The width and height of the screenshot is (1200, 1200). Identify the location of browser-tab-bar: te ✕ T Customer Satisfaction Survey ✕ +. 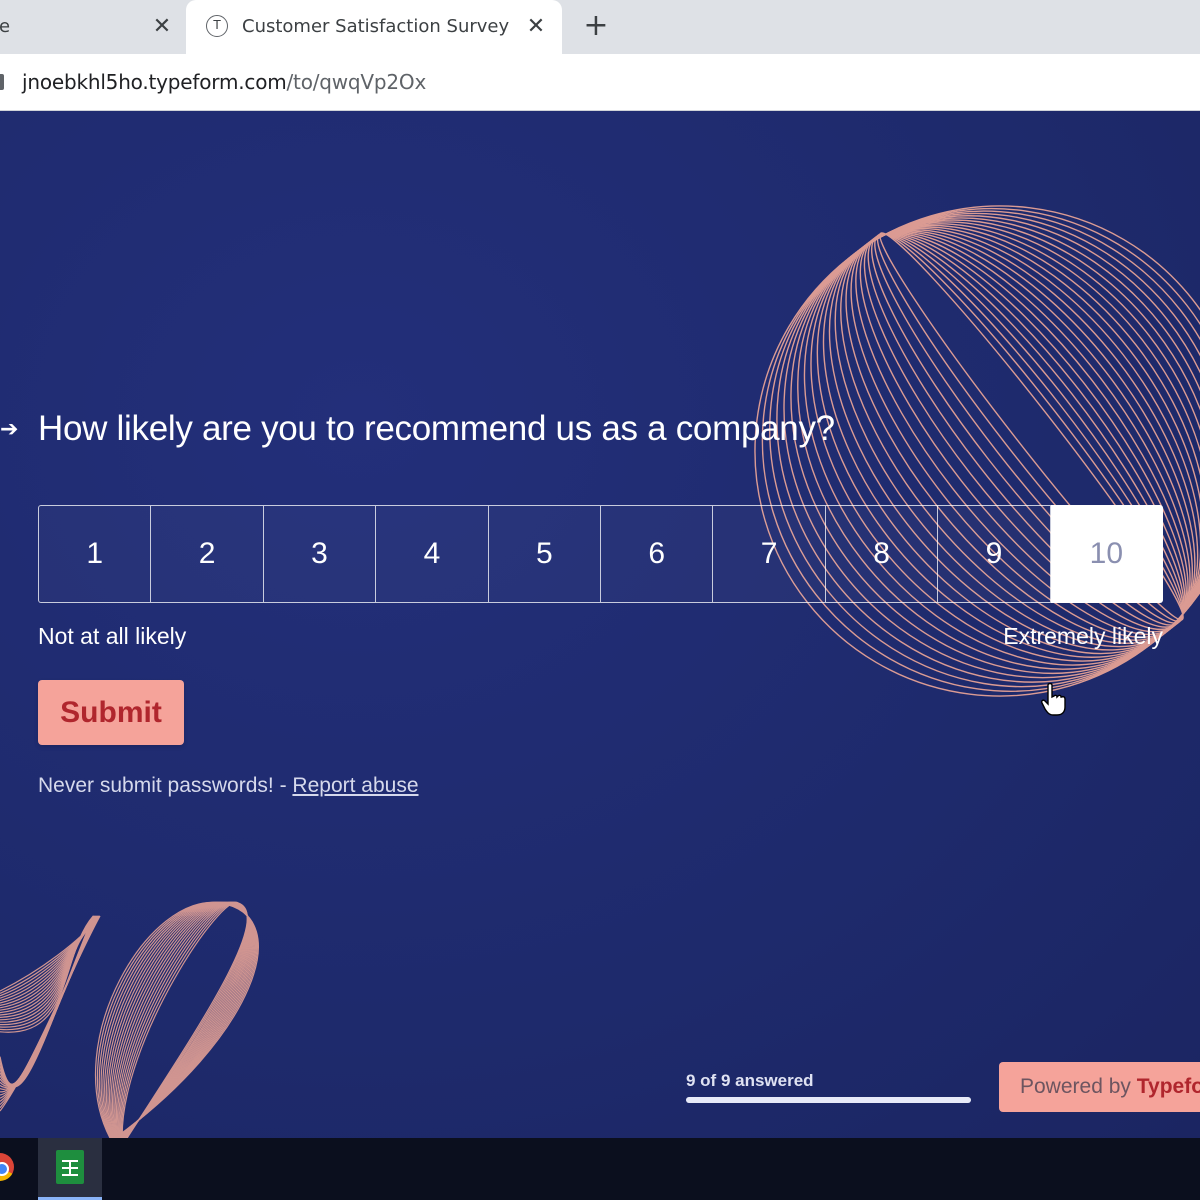
(600, 27).